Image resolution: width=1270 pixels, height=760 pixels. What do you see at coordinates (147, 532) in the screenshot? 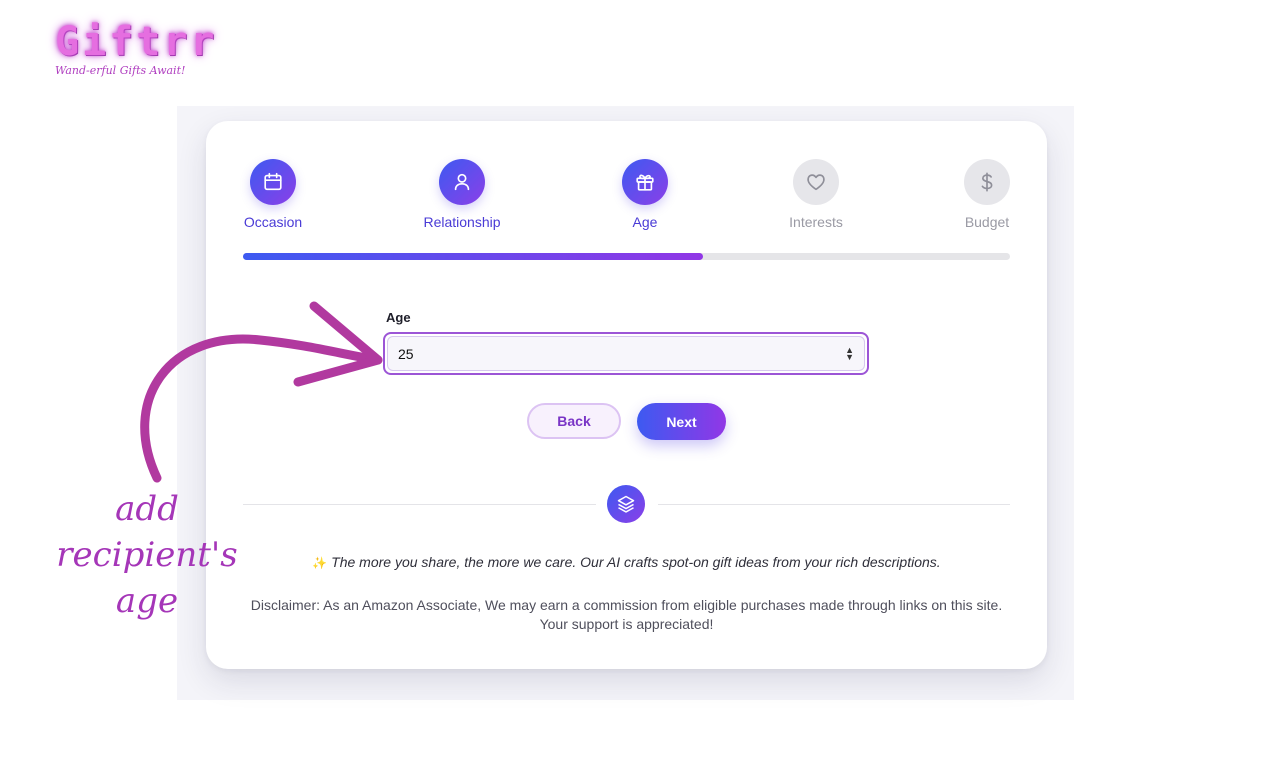
I see `annotation-line-1: add recipient's` at bounding box center [147, 532].